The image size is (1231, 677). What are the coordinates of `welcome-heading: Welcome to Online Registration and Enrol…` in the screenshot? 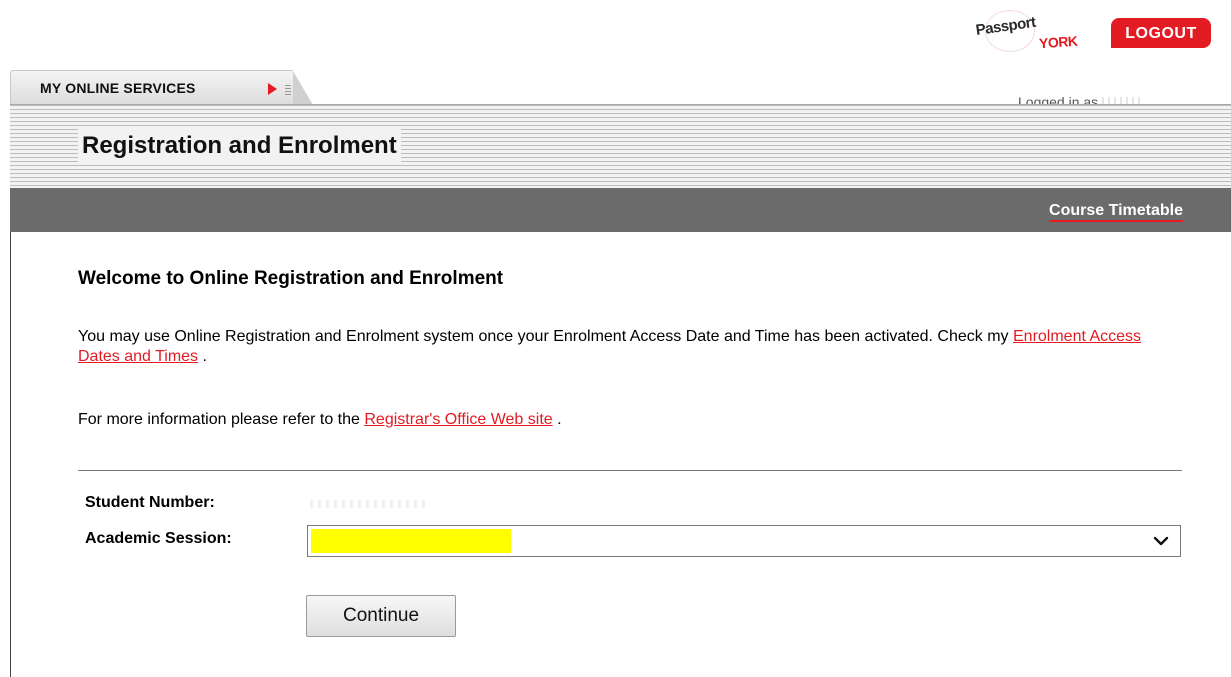 It's located at (291, 278).